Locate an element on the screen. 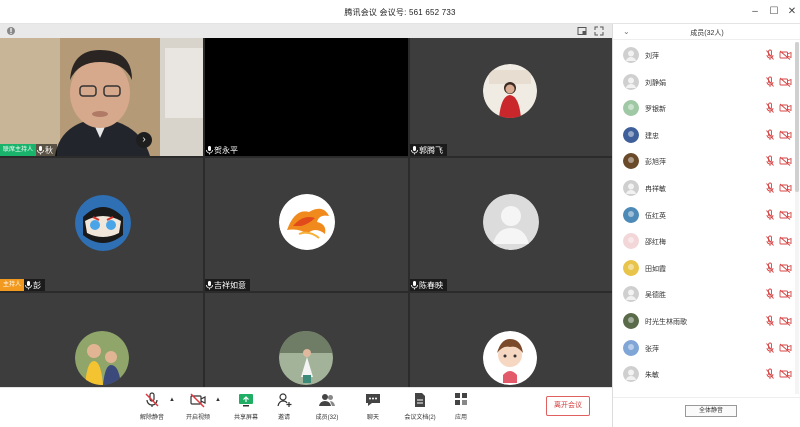 The height and width of the screenshot is (427, 800). next-page-icon: › is located at coordinates (144, 140).